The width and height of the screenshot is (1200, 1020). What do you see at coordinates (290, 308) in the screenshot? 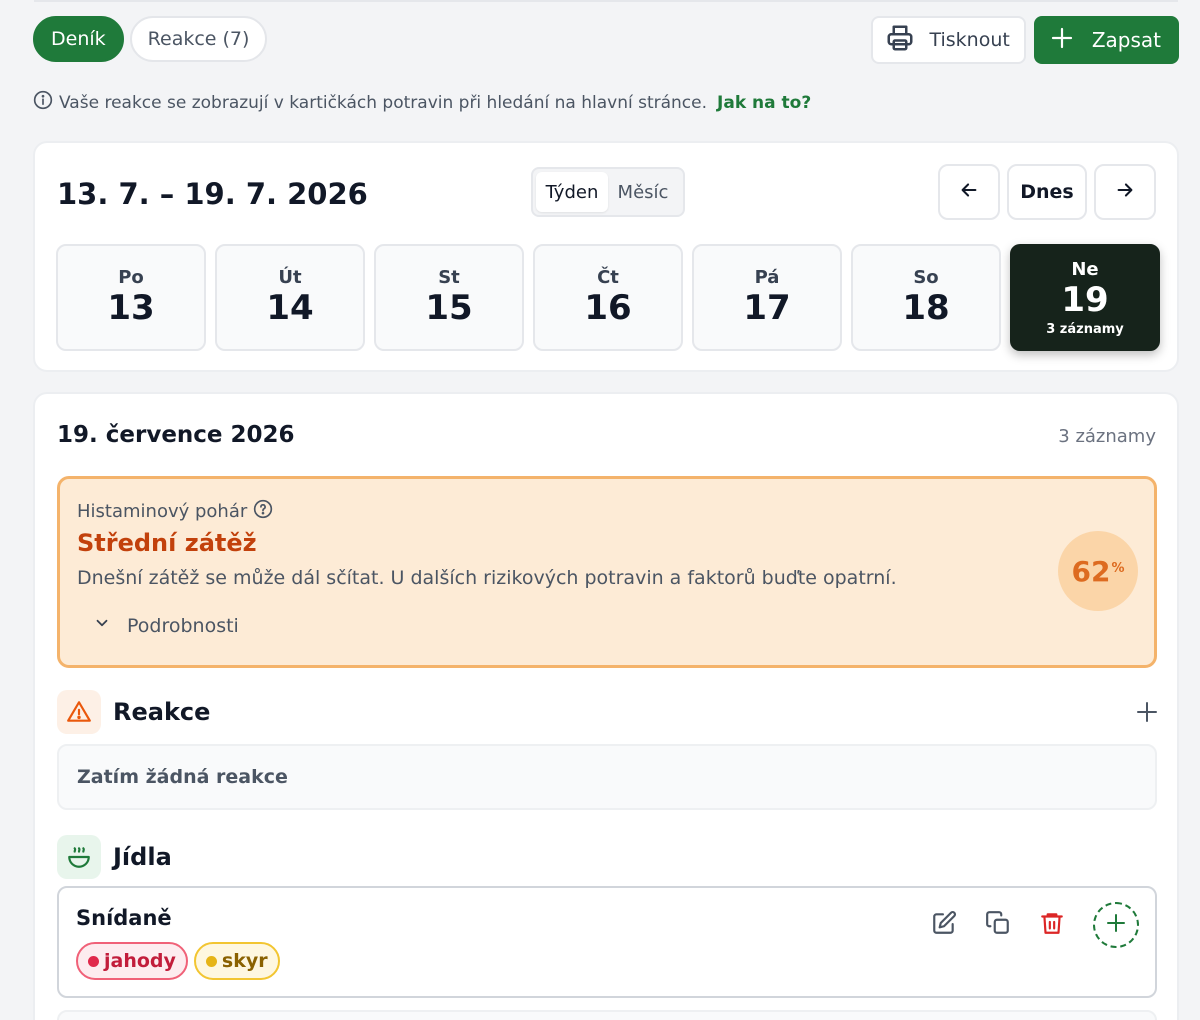
I see `day-date: 14` at bounding box center [290, 308].